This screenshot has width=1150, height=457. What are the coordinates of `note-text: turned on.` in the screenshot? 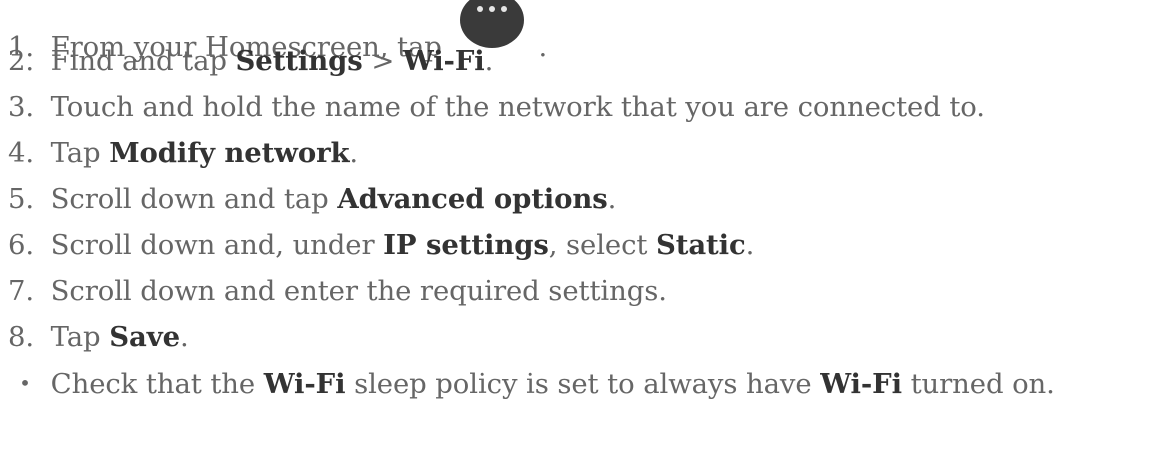 It's located at (978, 384).